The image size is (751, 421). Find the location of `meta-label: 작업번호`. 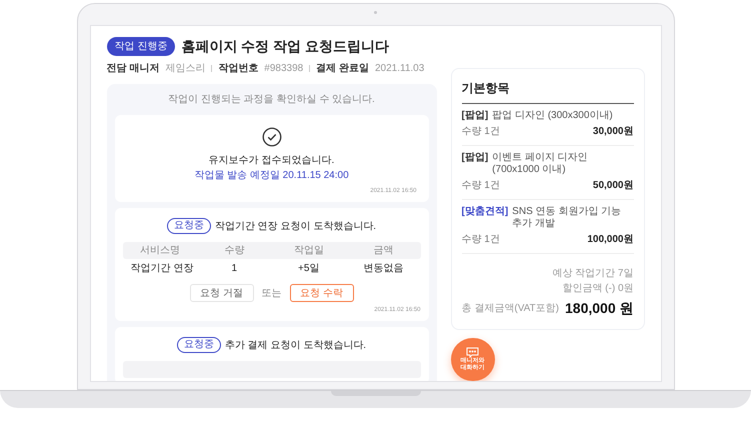

meta-label: 작업번호 is located at coordinates (238, 69).